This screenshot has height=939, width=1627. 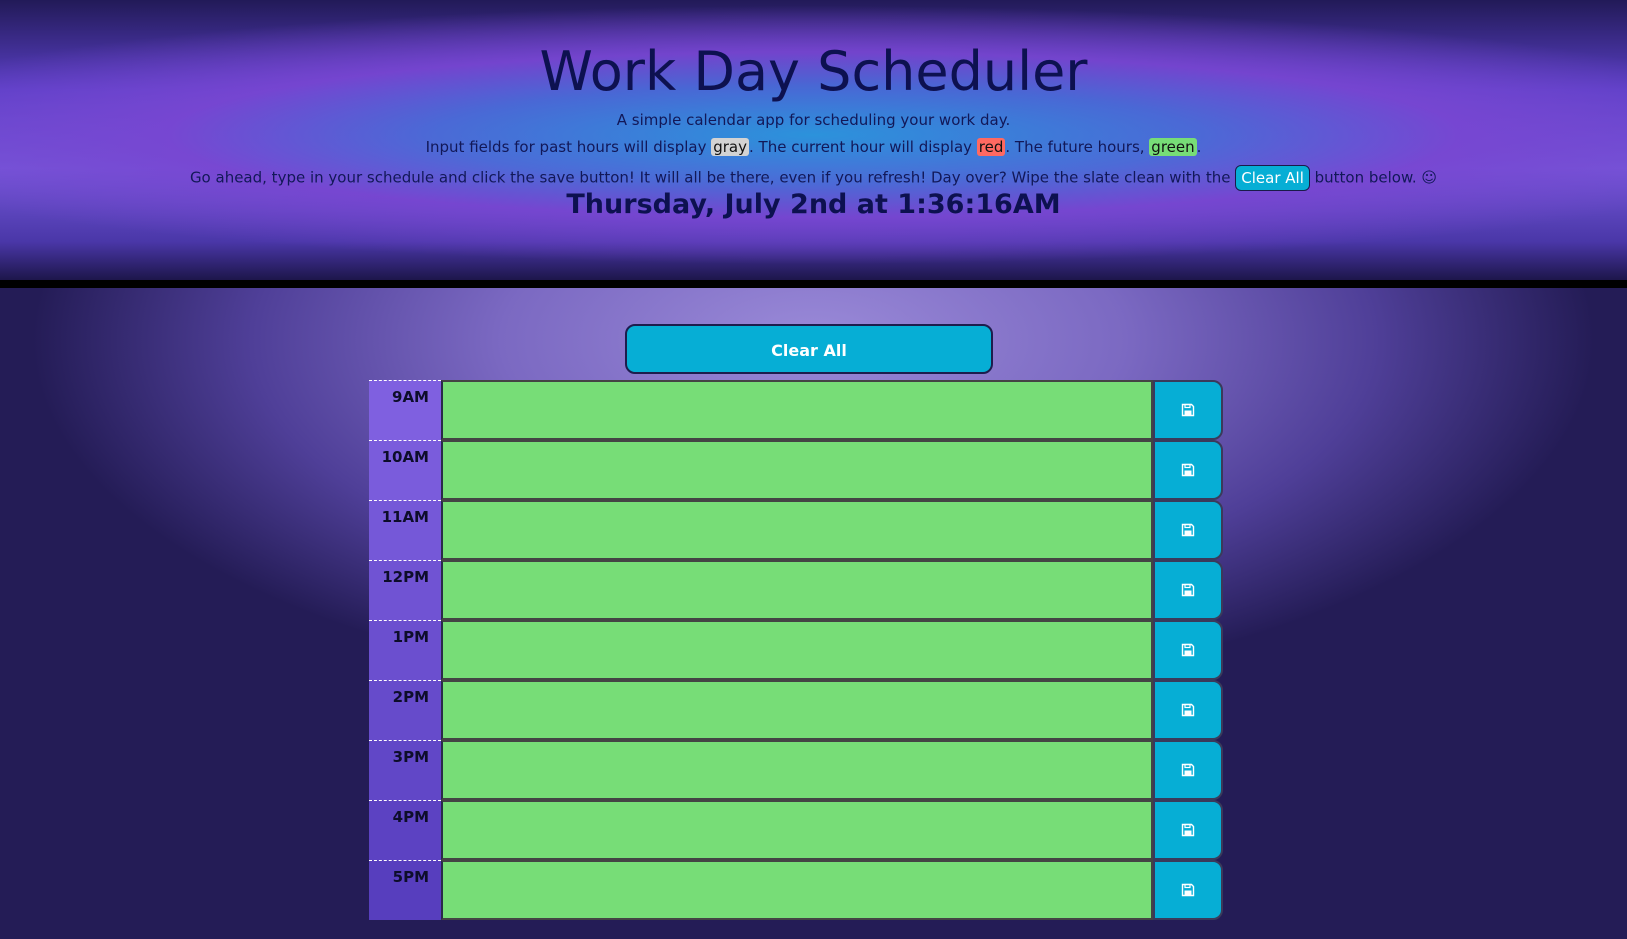 What do you see at coordinates (1272, 178) in the screenshot?
I see `inline-clear-all-button: Clear All` at bounding box center [1272, 178].